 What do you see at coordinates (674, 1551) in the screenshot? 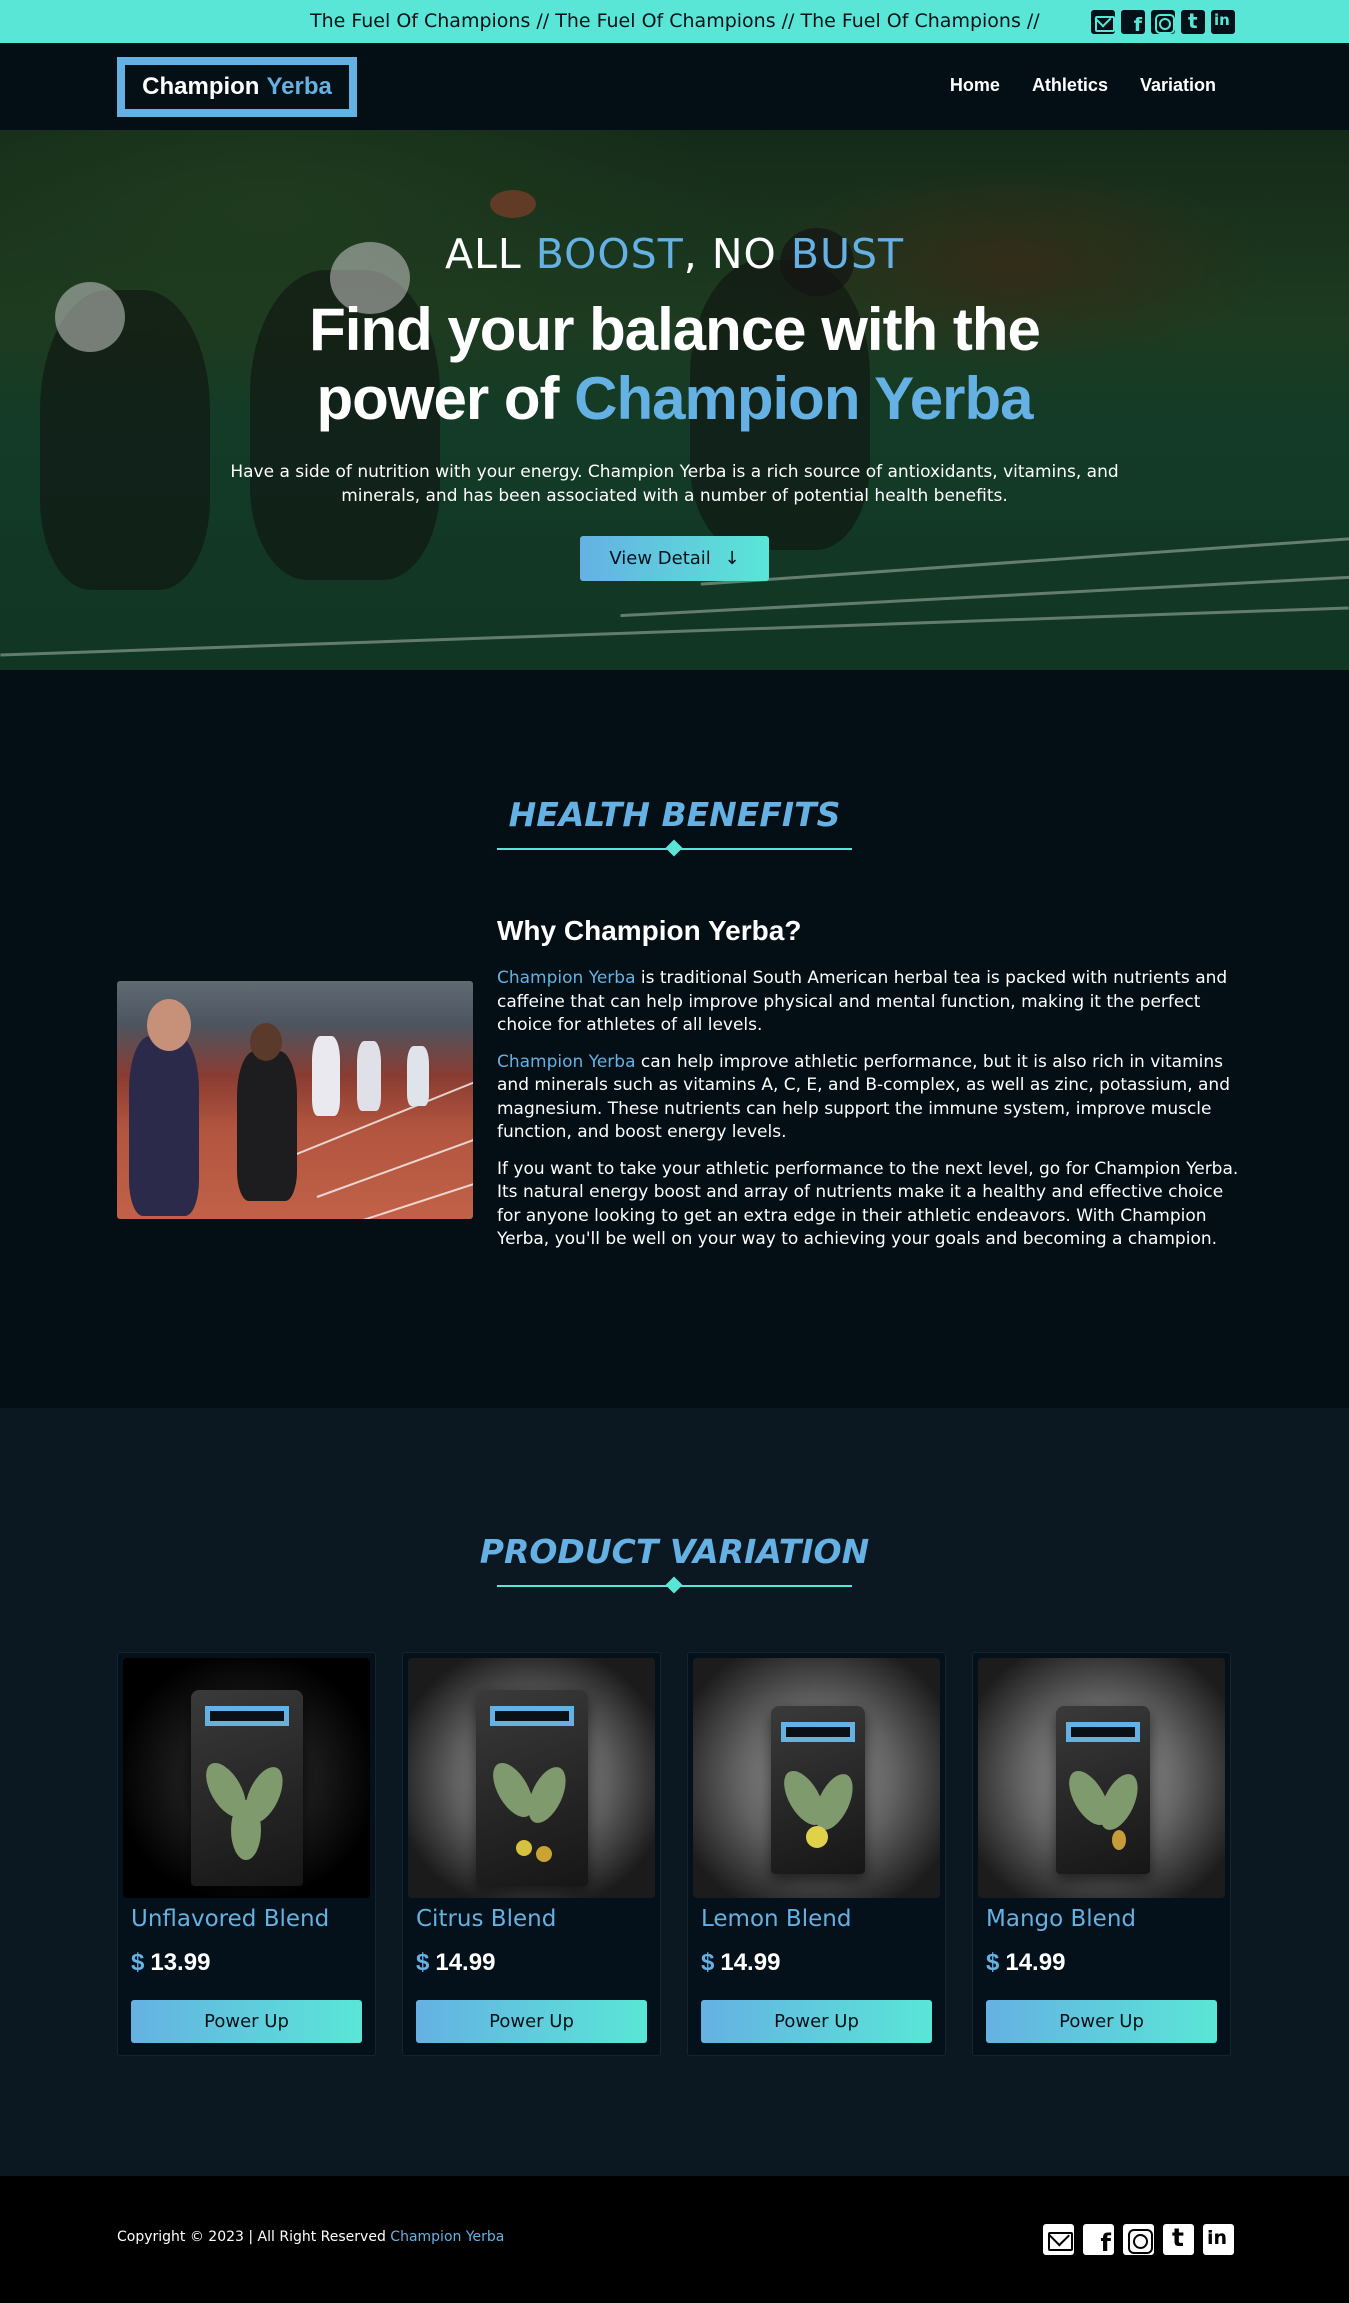
I see `section-title: PRODUCT VARIATION` at bounding box center [674, 1551].